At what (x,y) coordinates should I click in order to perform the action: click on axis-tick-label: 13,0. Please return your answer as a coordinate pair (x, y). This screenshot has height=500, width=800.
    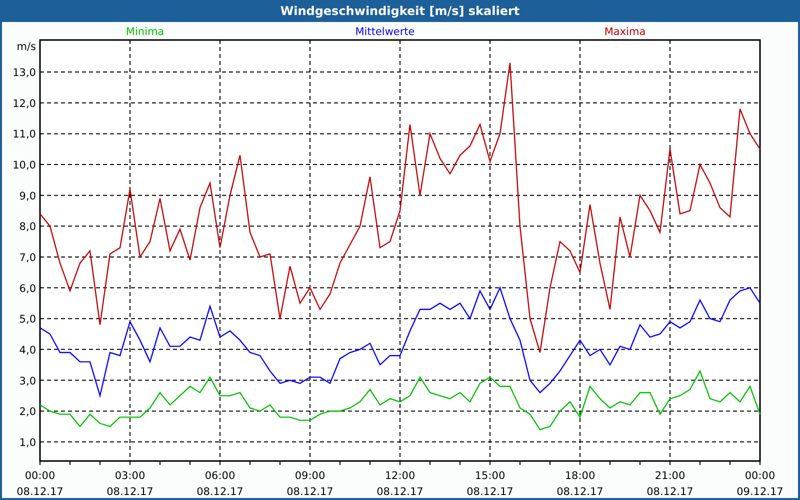
    Looking at the image, I should click on (24, 73).